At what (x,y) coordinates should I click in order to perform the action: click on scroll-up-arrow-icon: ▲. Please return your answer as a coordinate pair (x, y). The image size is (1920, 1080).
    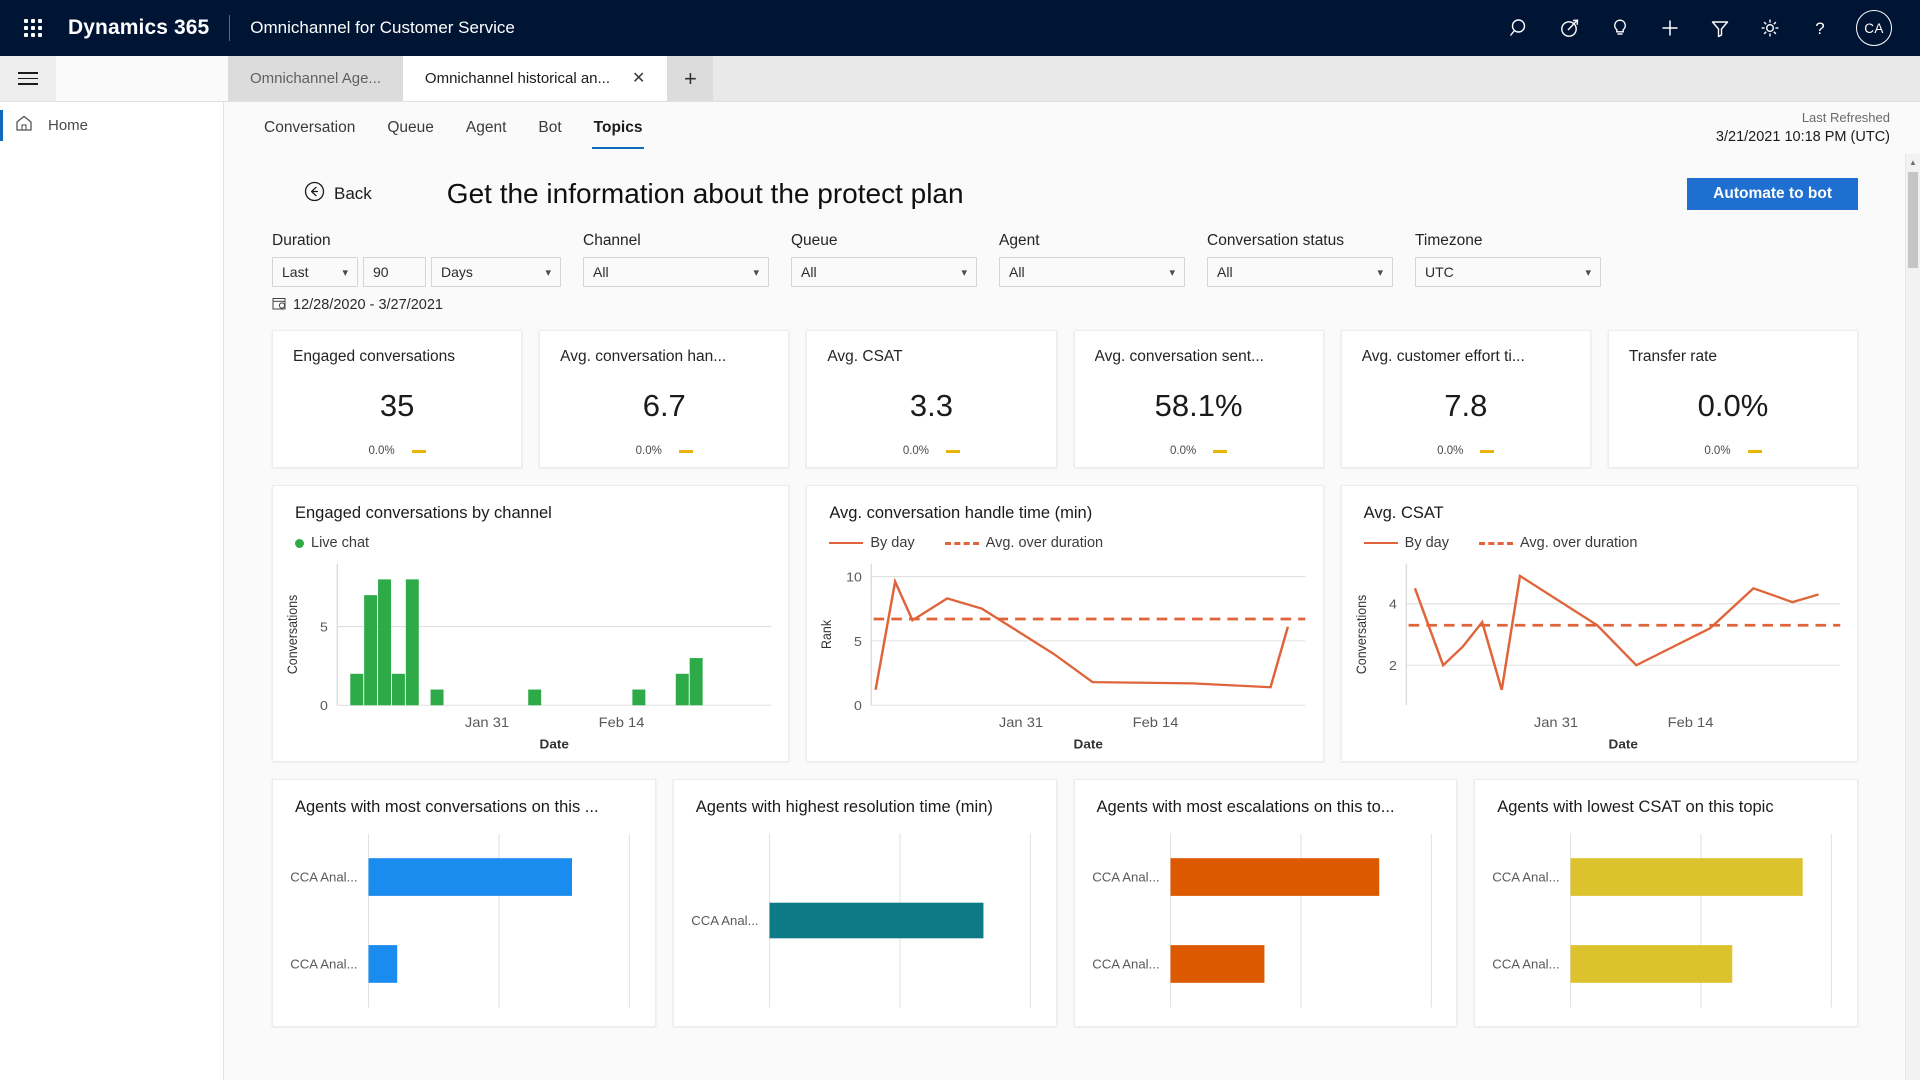
    Looking at the image, I should click on (1913, 162).